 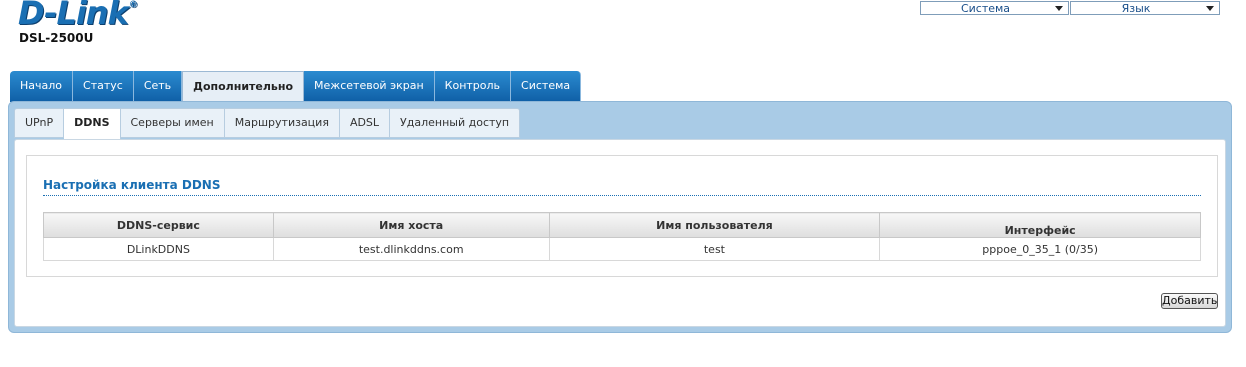 I want to click on tab-firewall: Межсетевой экран, so click(x=369, y=86).